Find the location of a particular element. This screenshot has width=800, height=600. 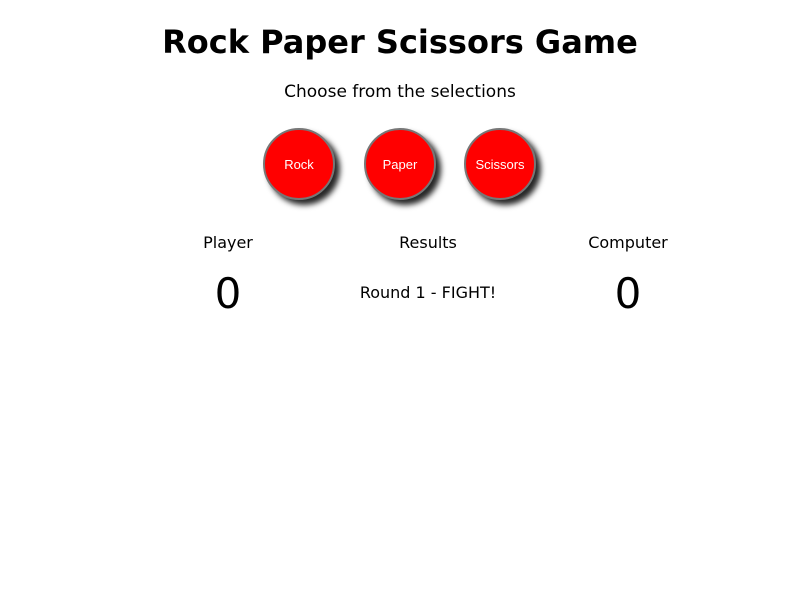

computer-score: 0 is located at coordinates (628, 293).